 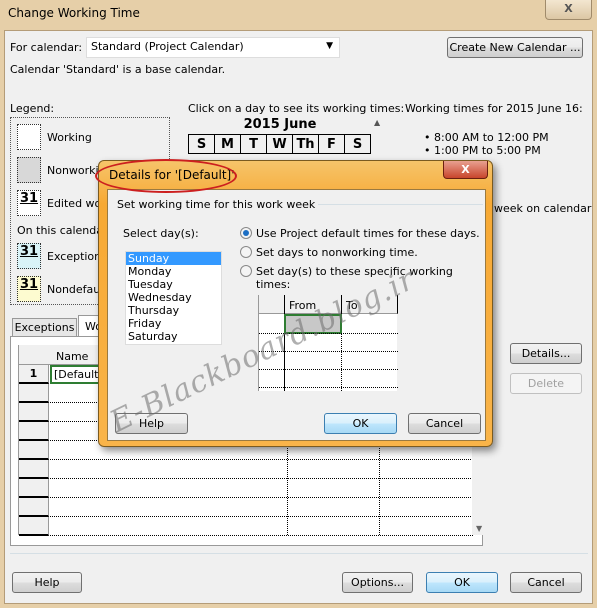 I want to click on window-close-button: X, so click(x=568, y=10).